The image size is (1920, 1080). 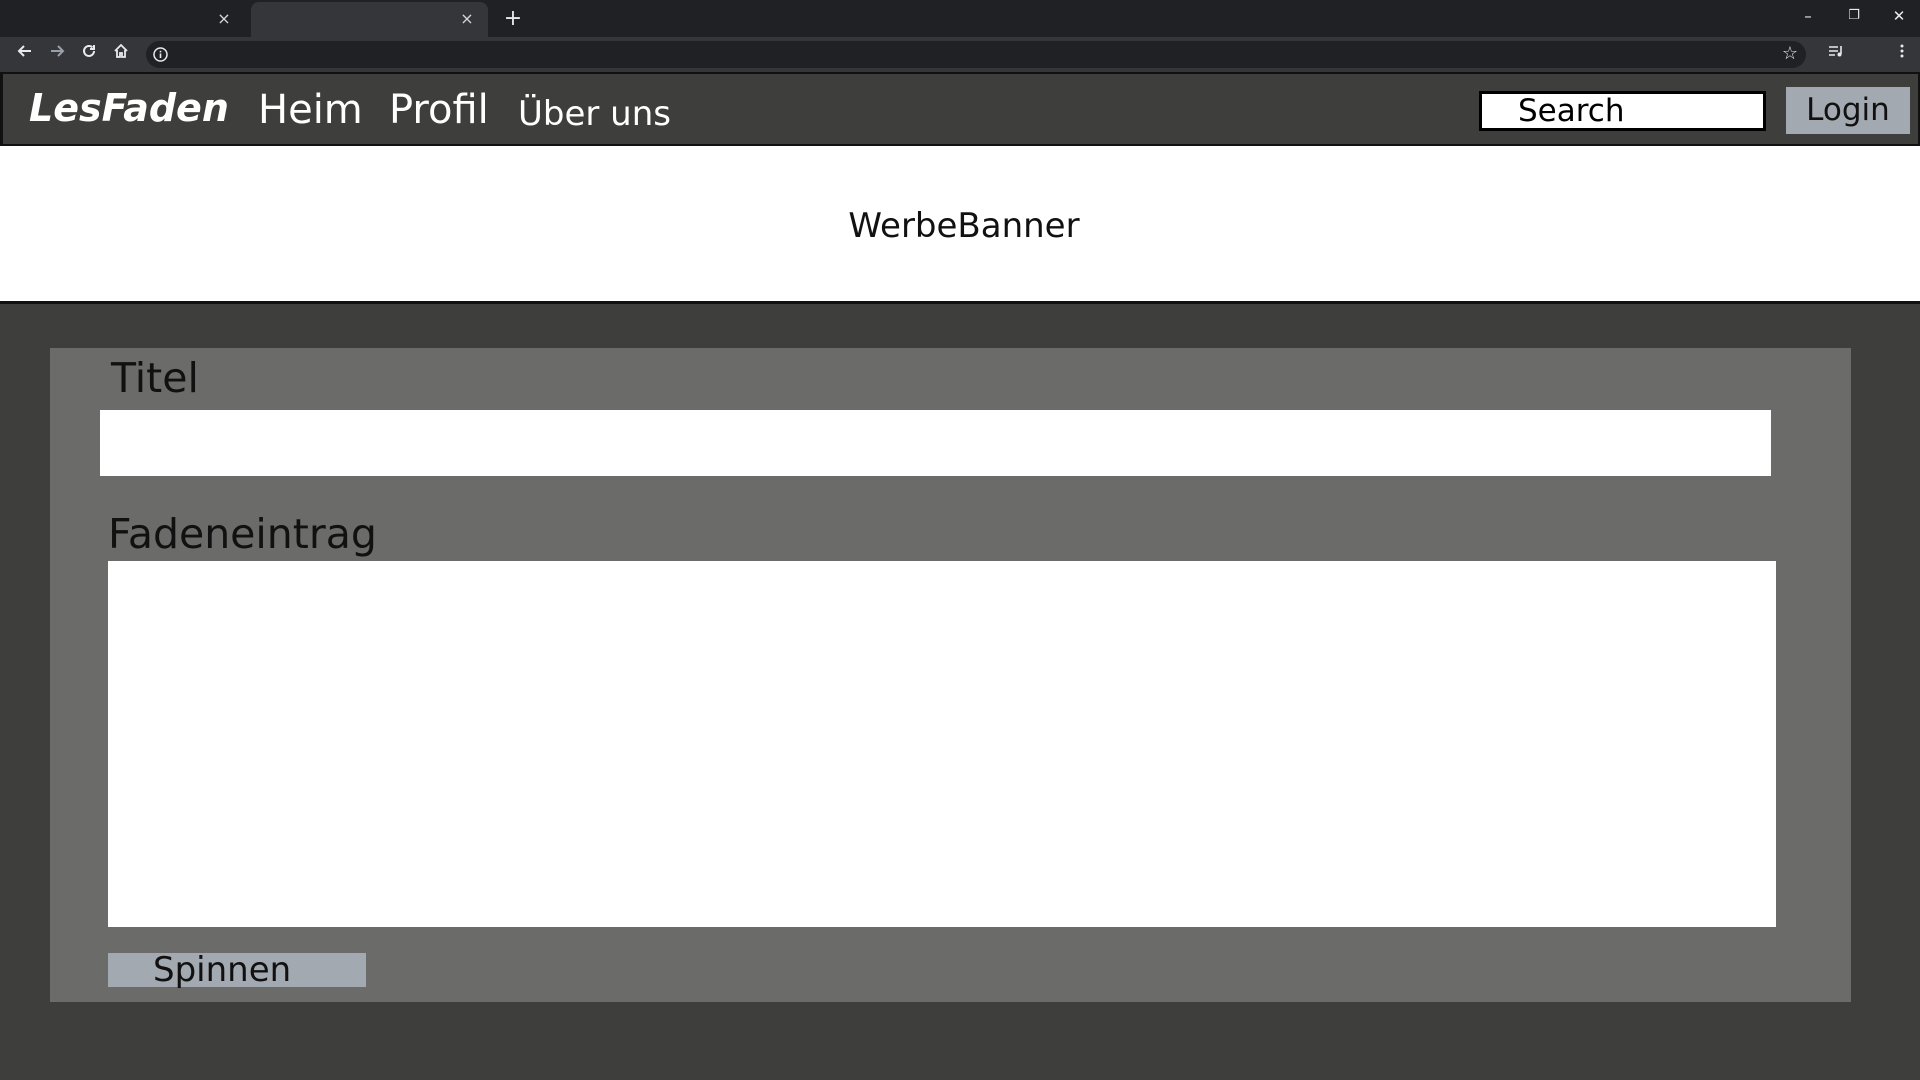 I want to click on nav-link-heim: Heim, so click(x=310, y=110).